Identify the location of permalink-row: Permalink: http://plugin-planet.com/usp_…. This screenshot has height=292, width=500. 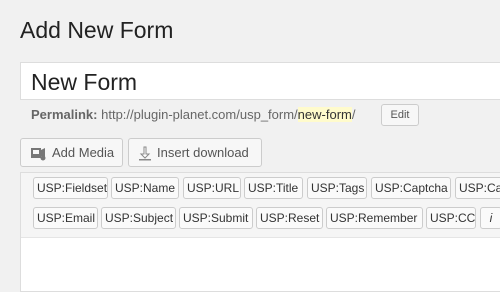
(193, 115).